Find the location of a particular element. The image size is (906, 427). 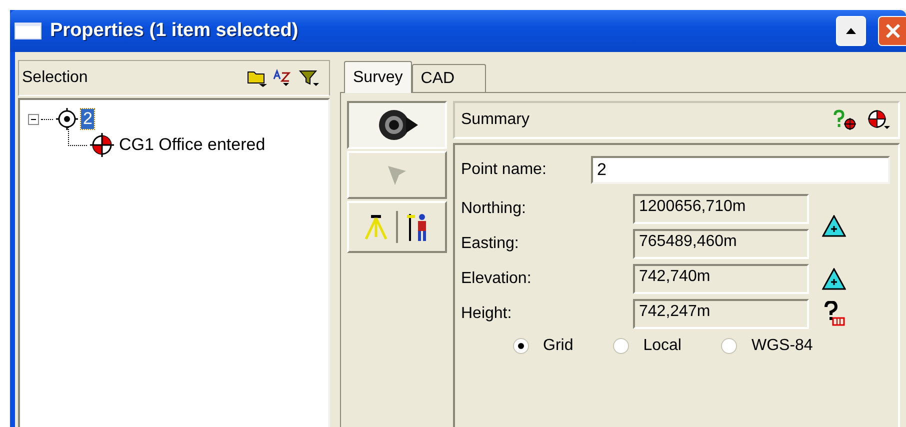

value-field: 742,247m is located at coordinates (721, 313).